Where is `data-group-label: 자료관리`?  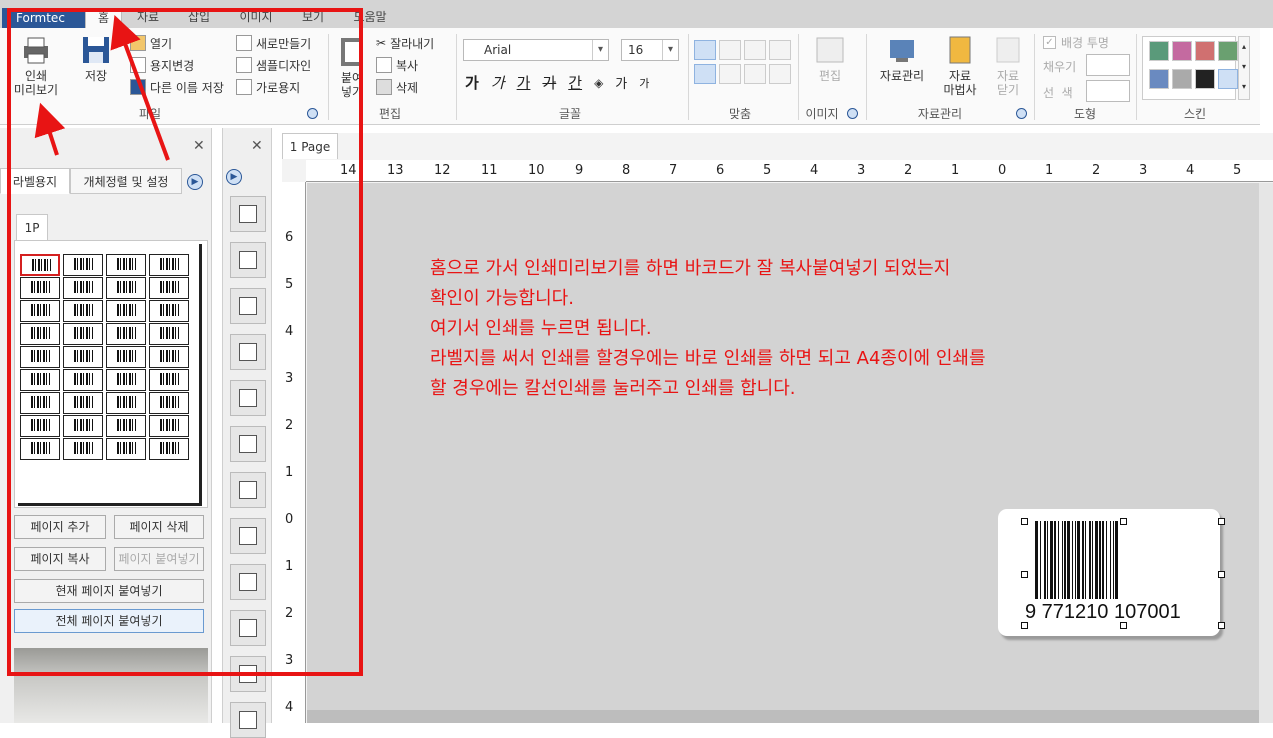
data-group-label: 자료관리 is located at coordinates (940, 114).